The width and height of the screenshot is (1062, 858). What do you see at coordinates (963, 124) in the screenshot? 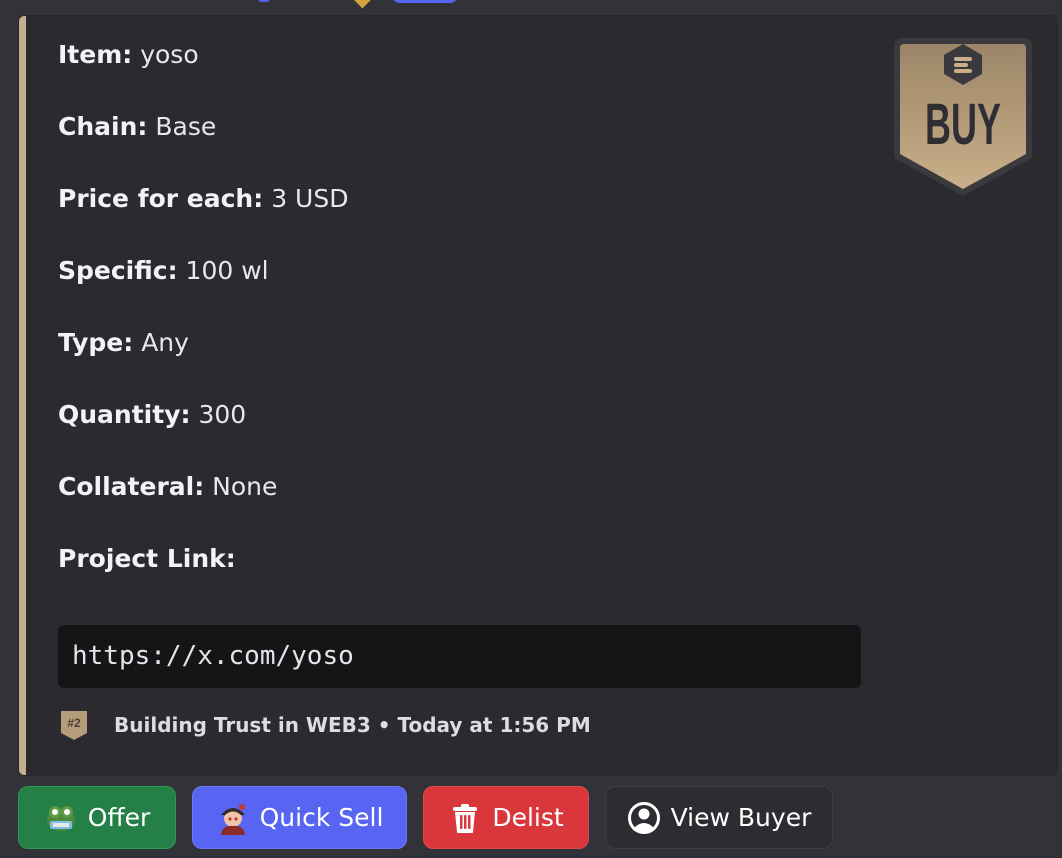
I see `svg-text: BUY` at bounding box center [963, 124].